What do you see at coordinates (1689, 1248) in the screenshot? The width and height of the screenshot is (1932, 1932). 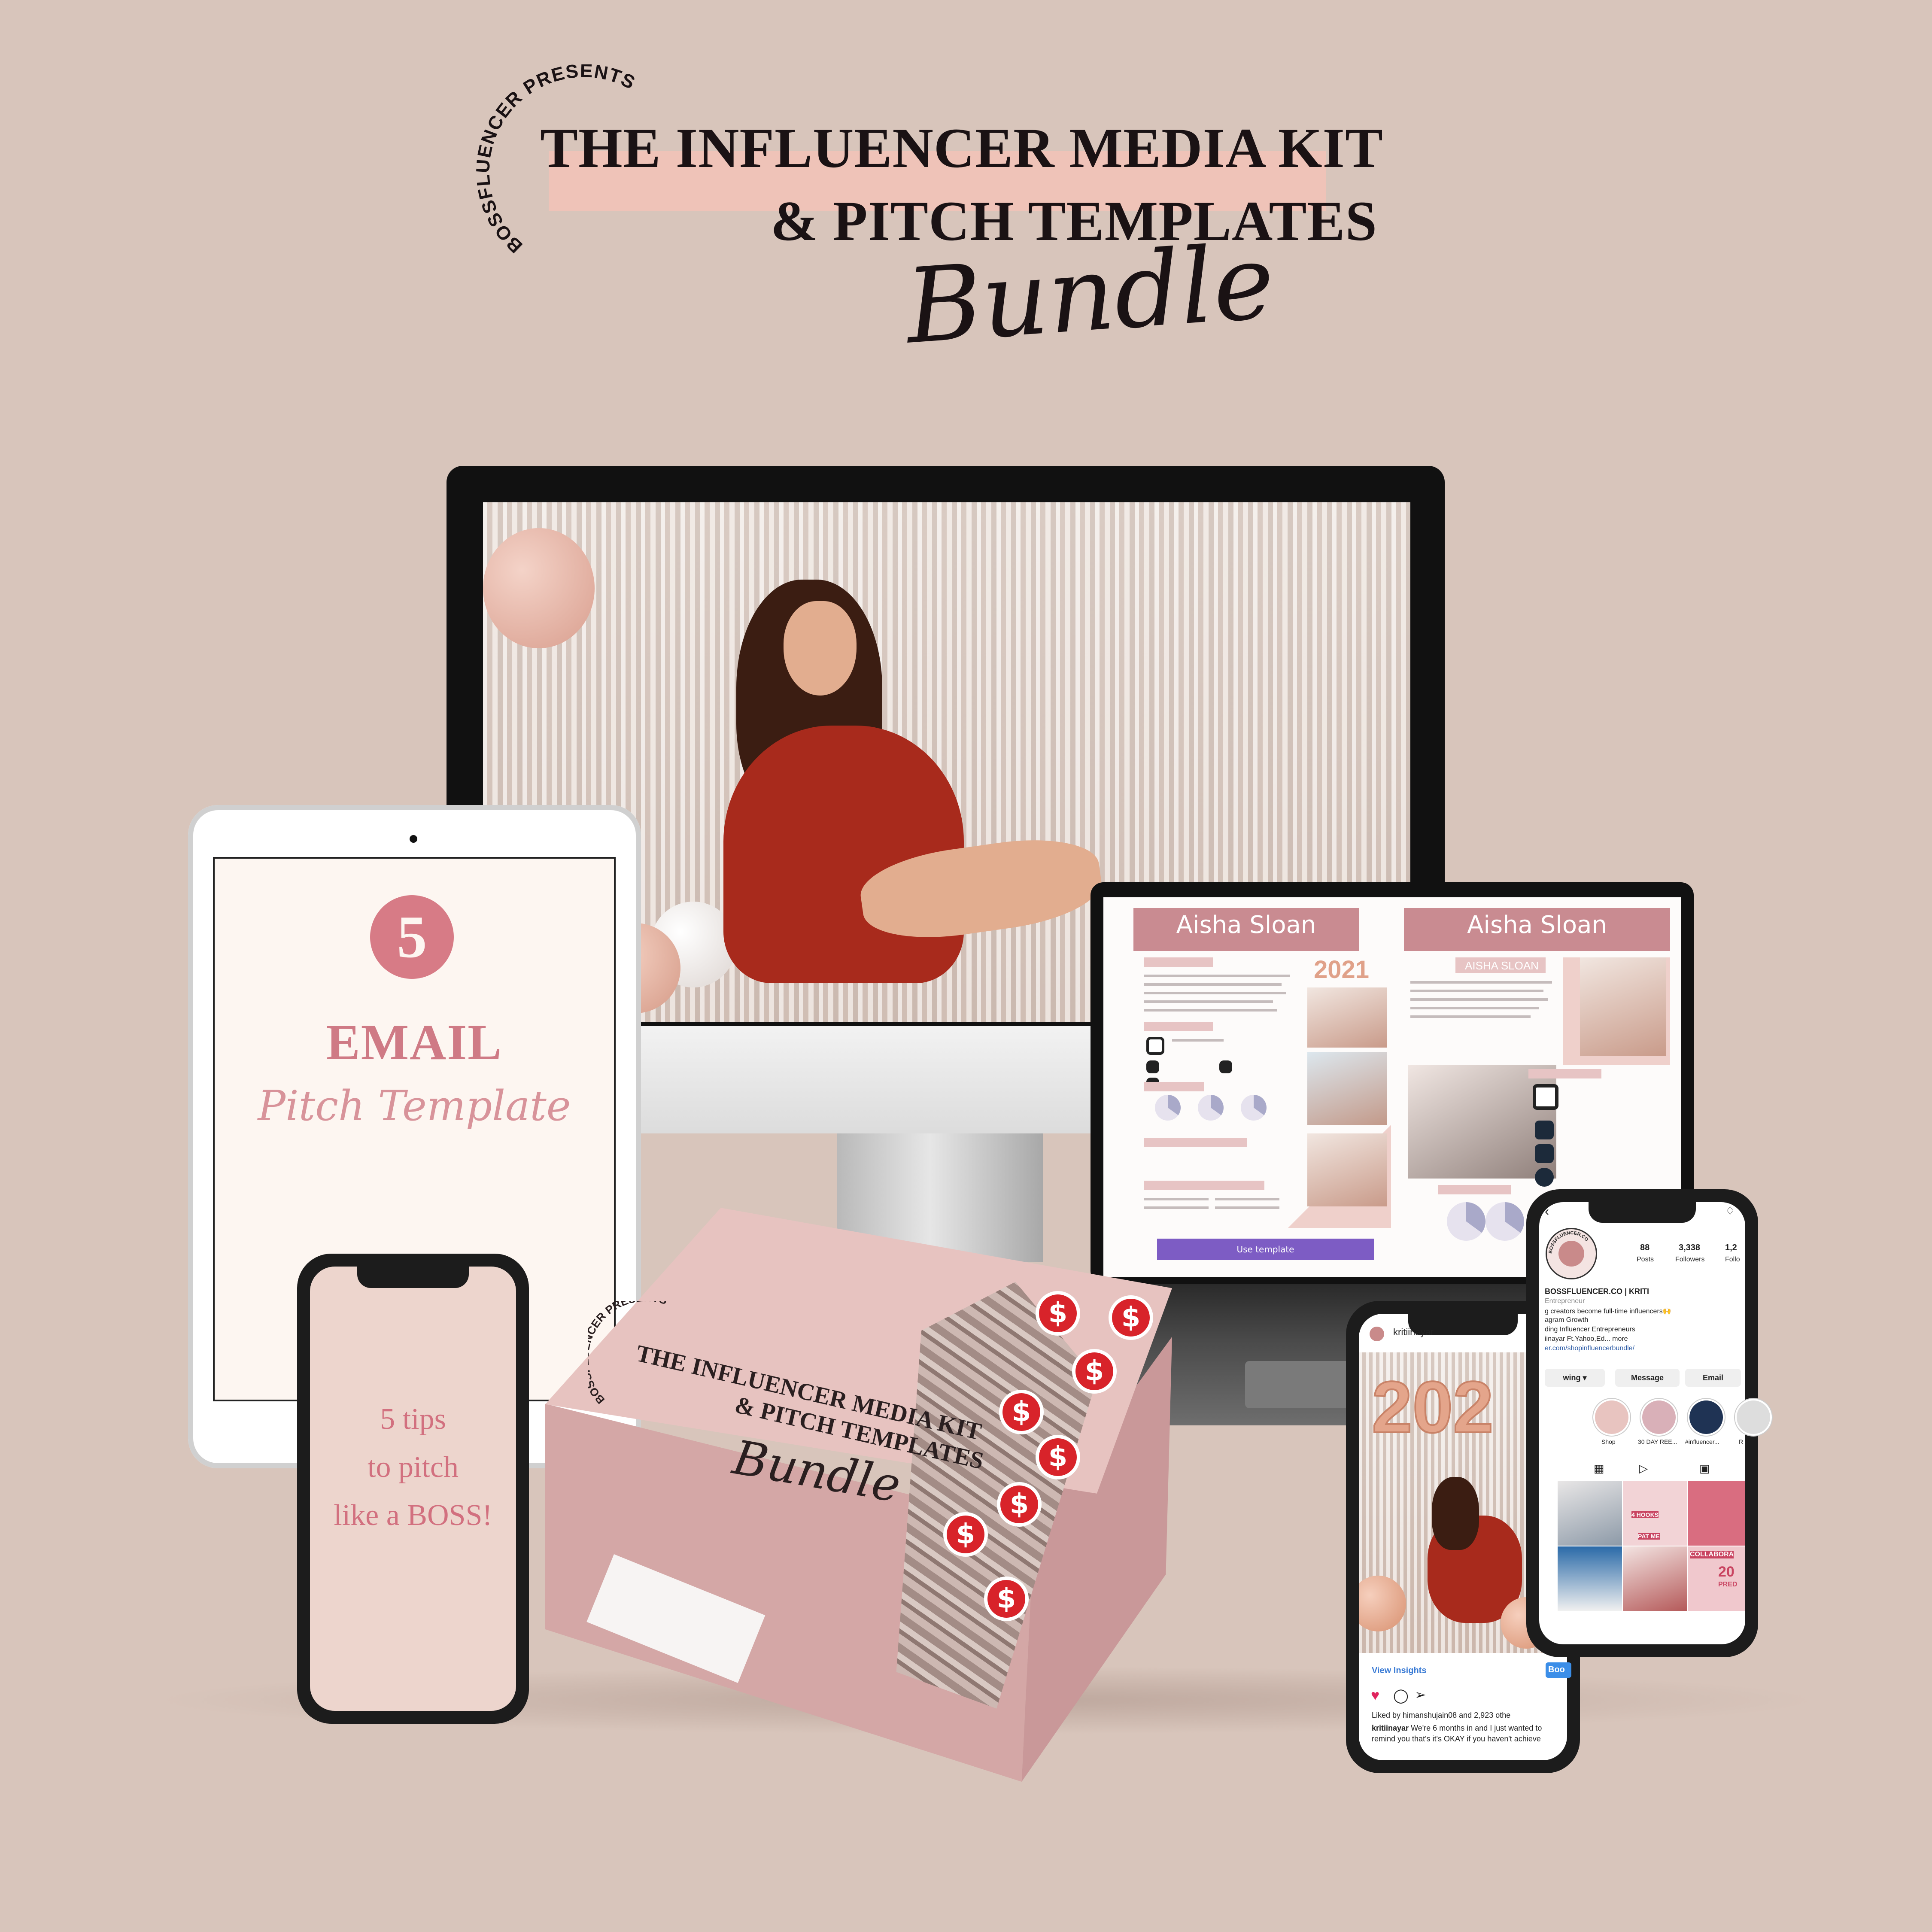 I see `followers-count: 3,338` at bounding box center [1689, 1248].